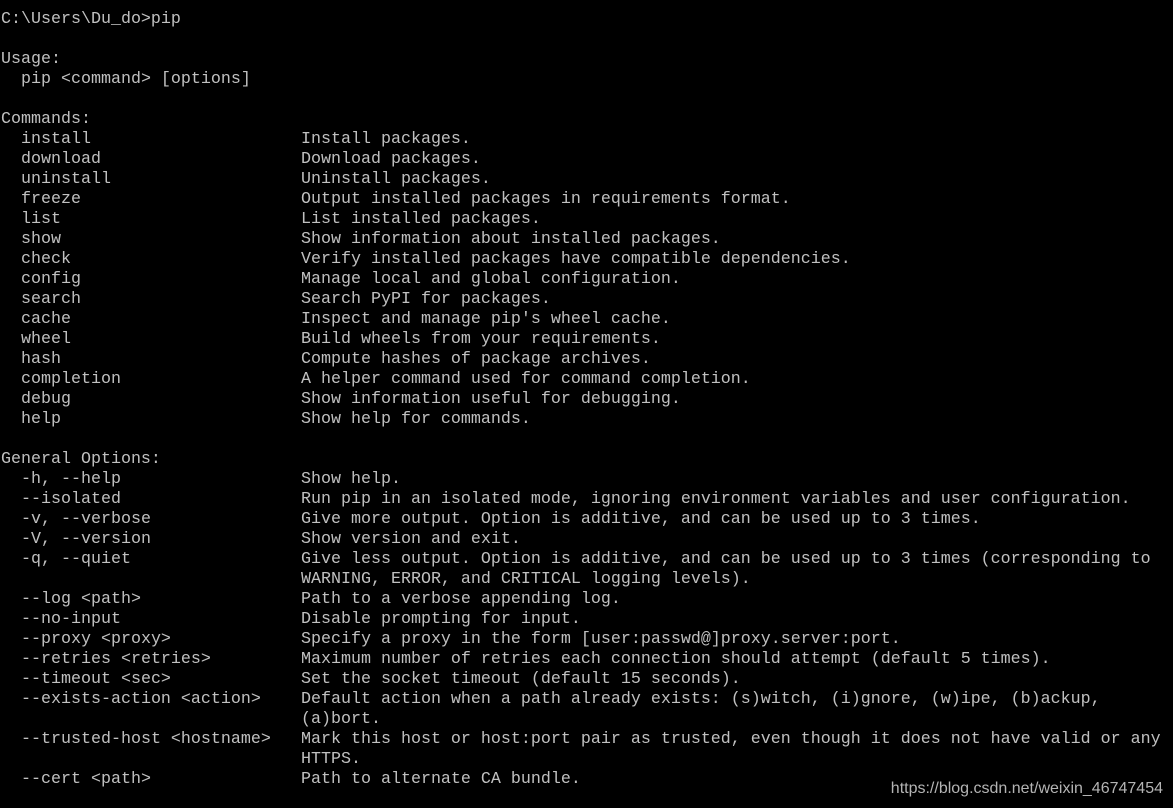 The height and width of the screenshot is (808, 1173). Describe the element at coordinates (236, 140) in the screenshot. I see `command-row: install Install packages.` at that location.